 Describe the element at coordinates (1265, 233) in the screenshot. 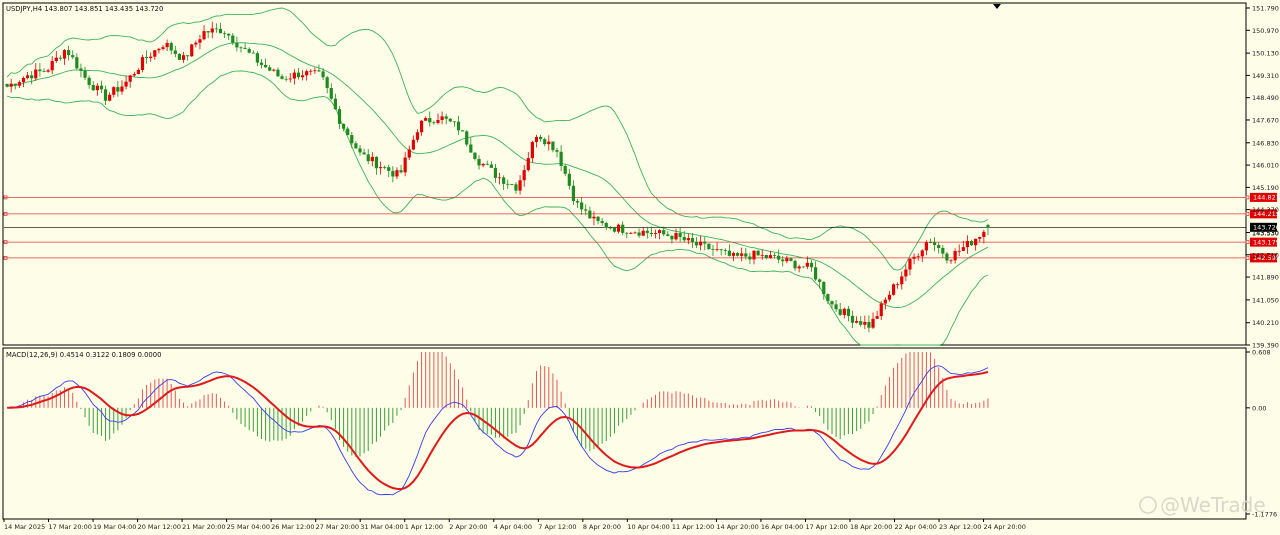

I see `price-tick-label: 143.530` at that location.